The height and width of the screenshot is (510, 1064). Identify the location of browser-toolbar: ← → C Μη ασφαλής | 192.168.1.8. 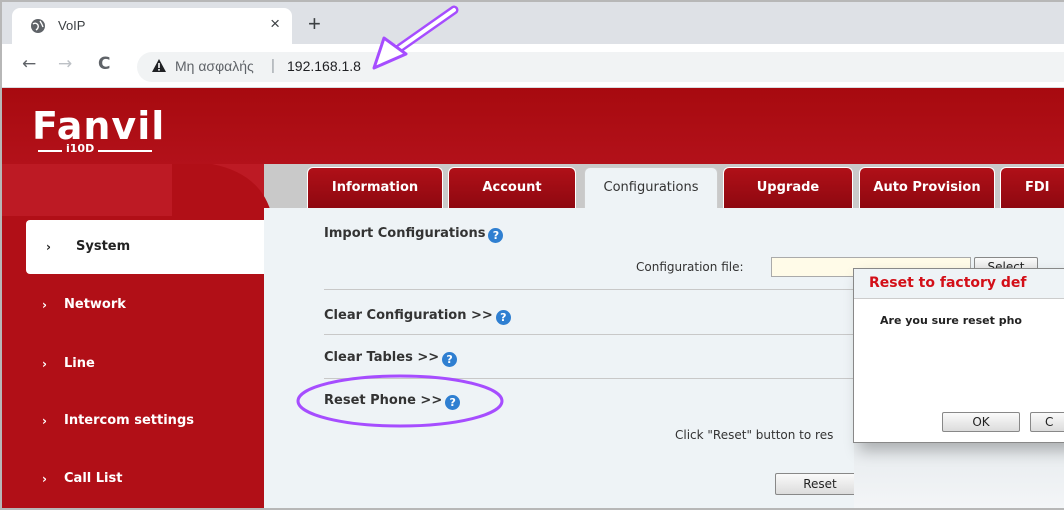
(533, 66).